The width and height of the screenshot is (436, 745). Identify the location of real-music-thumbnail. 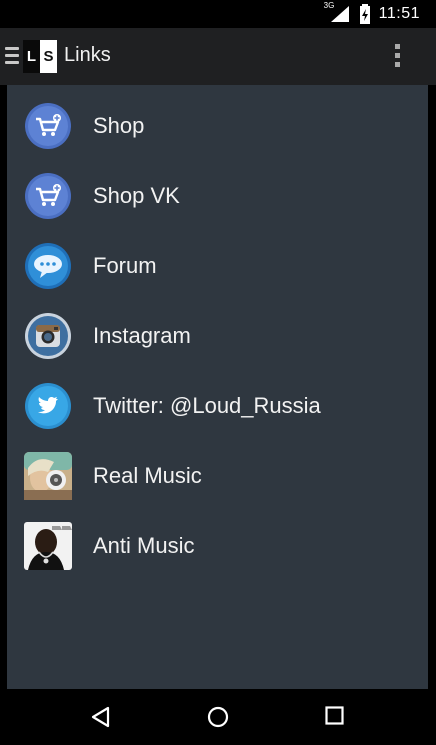
(48, 476).